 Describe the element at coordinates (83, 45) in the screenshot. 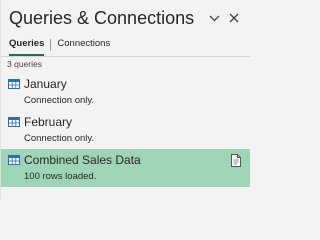

I see `tab-connections: Connections` at that location.